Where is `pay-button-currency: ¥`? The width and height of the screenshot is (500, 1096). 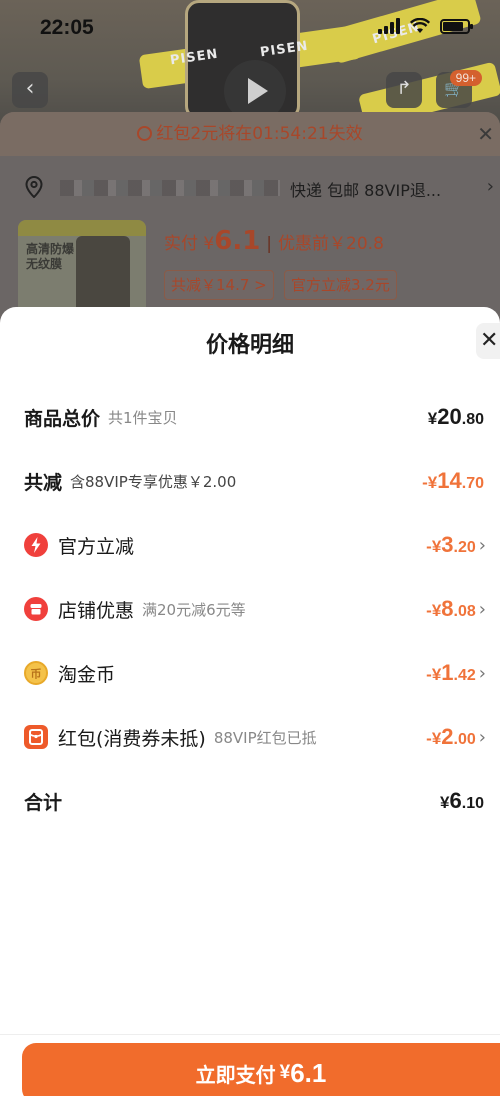
pay-button-currency: ¥ is located at coordinates (285, 1072).